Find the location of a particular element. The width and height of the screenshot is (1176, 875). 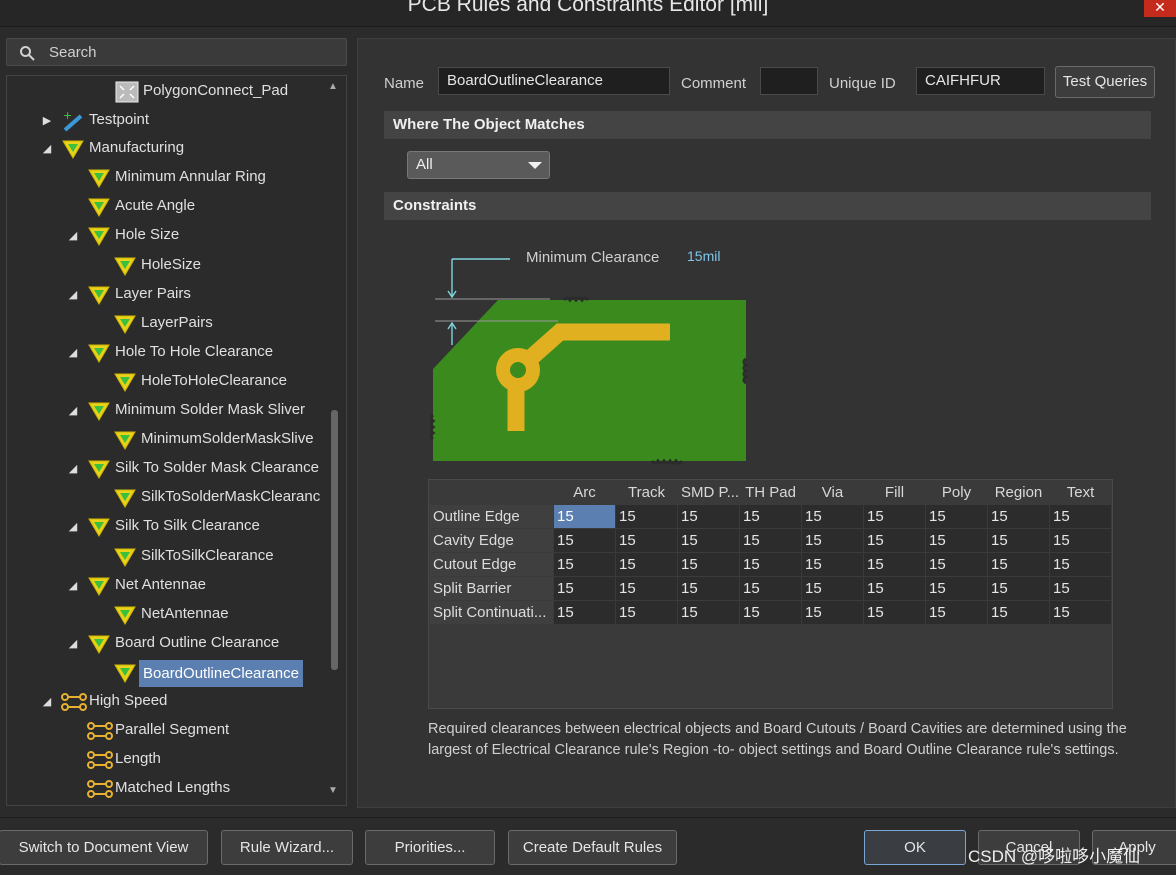

create-default-rules-button: Create Default Rules is located at coordinates (592, 847).